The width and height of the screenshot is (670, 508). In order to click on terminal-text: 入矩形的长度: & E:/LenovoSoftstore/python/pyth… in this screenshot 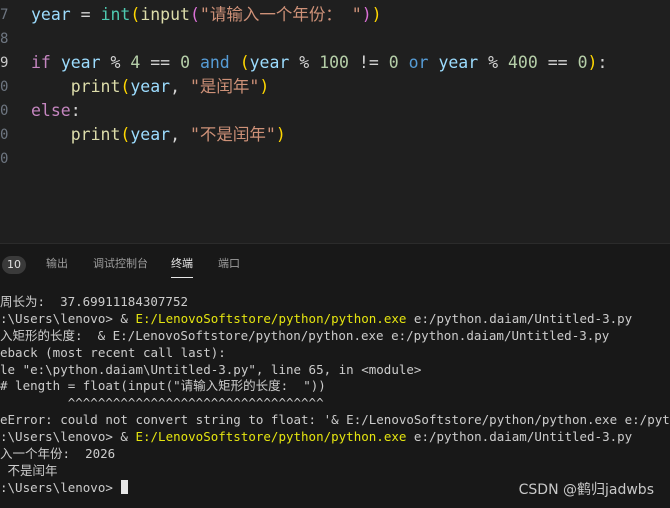, I will do `click(305, 335)`.